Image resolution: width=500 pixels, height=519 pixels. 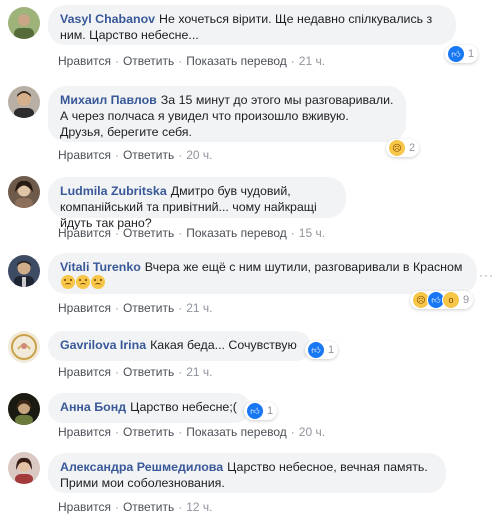 What do you see at coordinates (108, 100) in the screenshot?
I see `comment-author: Михаил Павлов` at bounding box center [108, 100].